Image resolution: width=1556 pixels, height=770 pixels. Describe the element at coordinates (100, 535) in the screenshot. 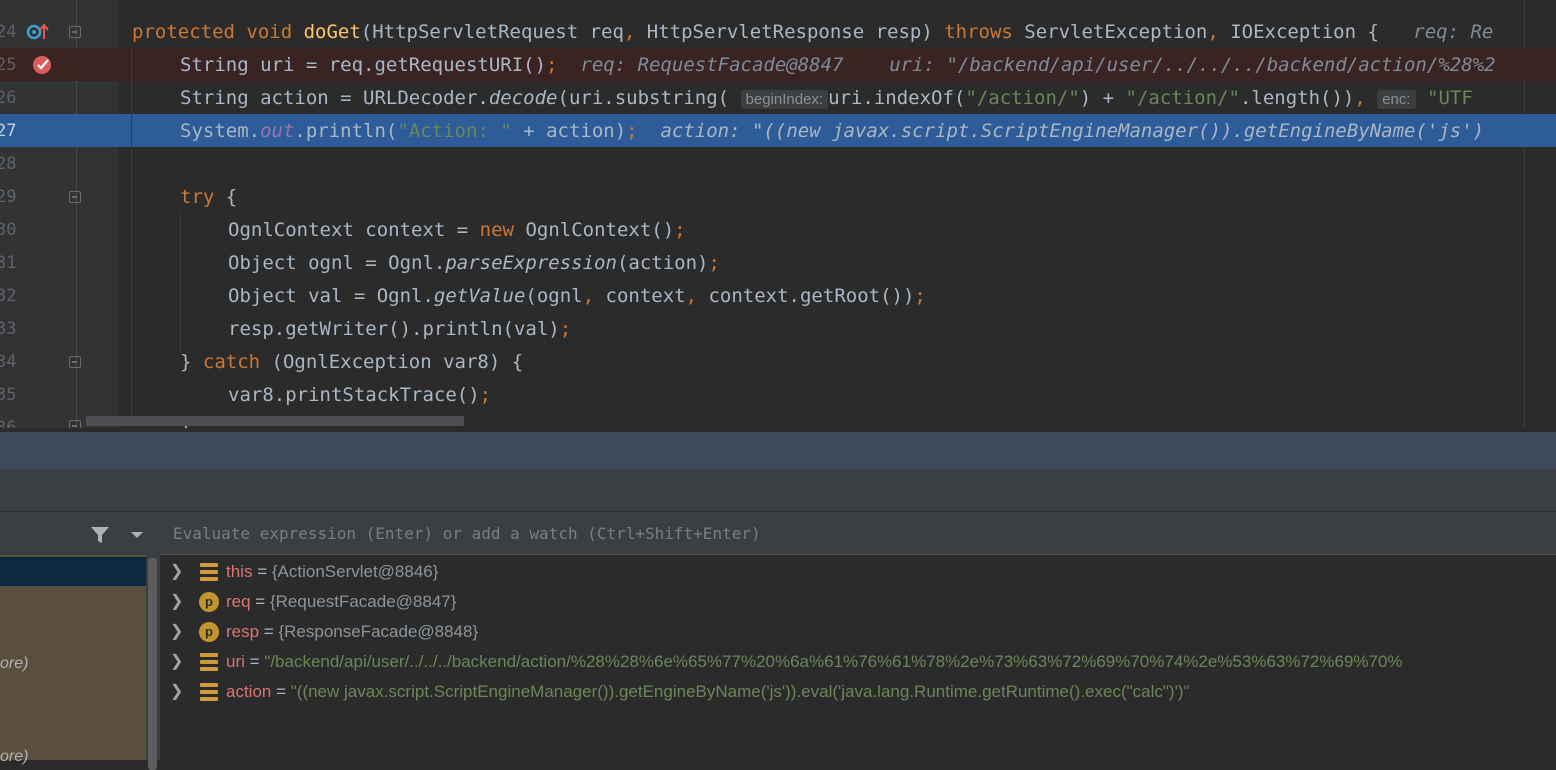

I see `filter-icon` at that location.